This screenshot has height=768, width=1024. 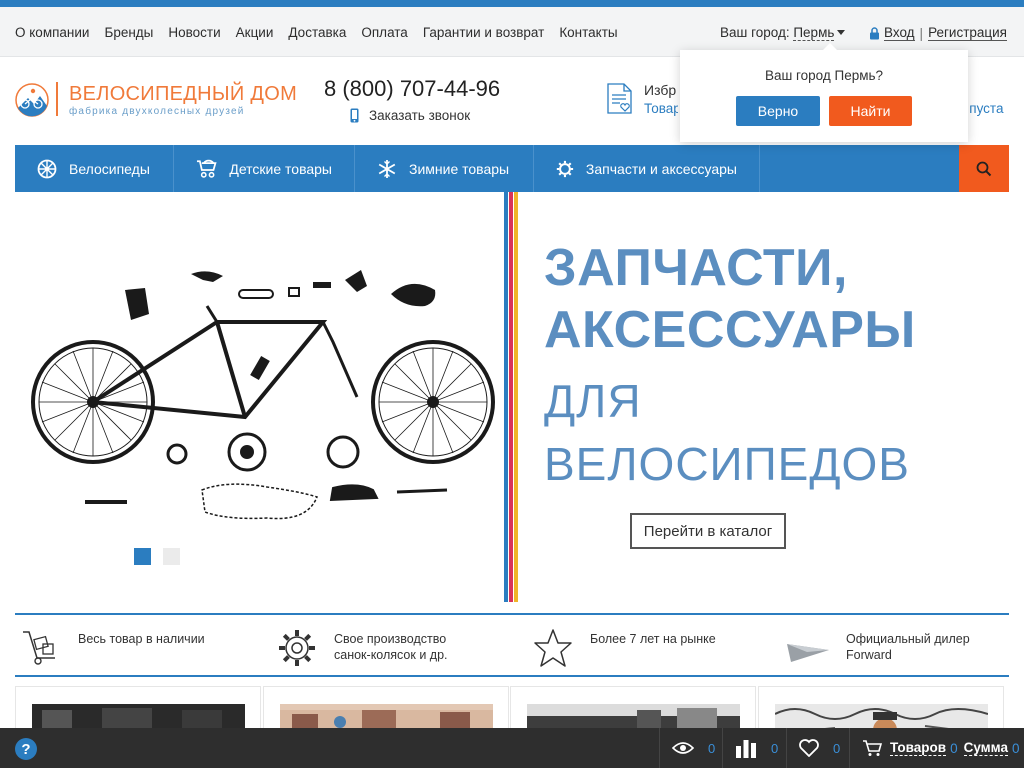 I want to click on viewed-items-button: 0, so click(x=690, y=748).